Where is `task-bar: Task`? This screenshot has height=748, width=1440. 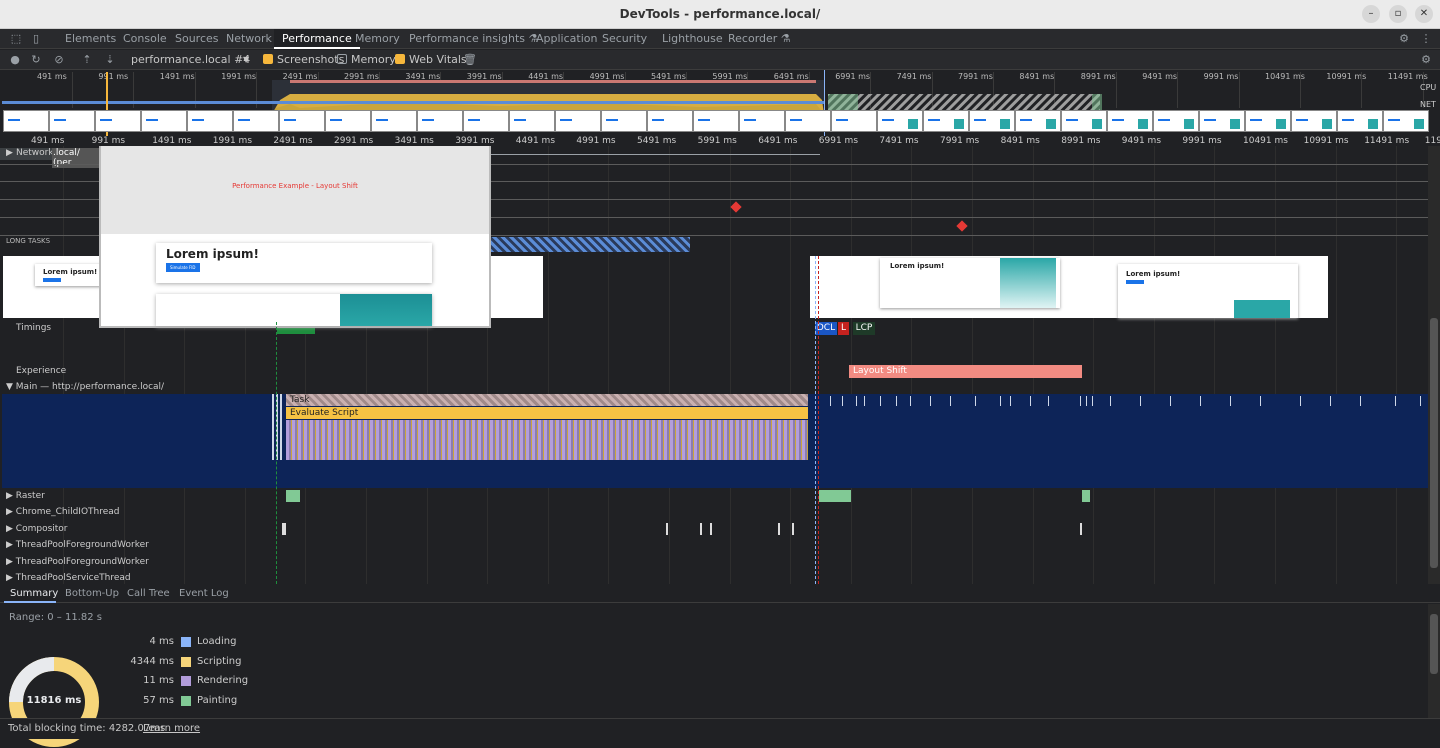 task-bar: Task is located at coordinates (547, 400).